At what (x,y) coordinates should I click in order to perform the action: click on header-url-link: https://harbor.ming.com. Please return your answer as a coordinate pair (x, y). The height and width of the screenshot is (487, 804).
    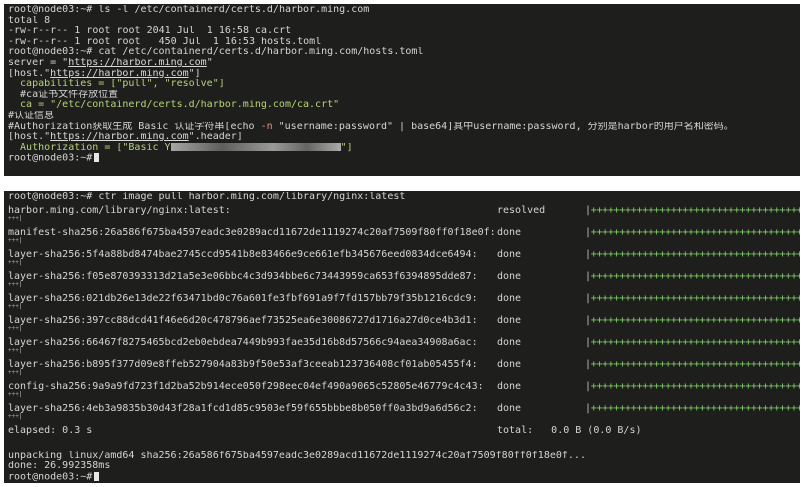
    Looking at the image, I should click on (119, 137).